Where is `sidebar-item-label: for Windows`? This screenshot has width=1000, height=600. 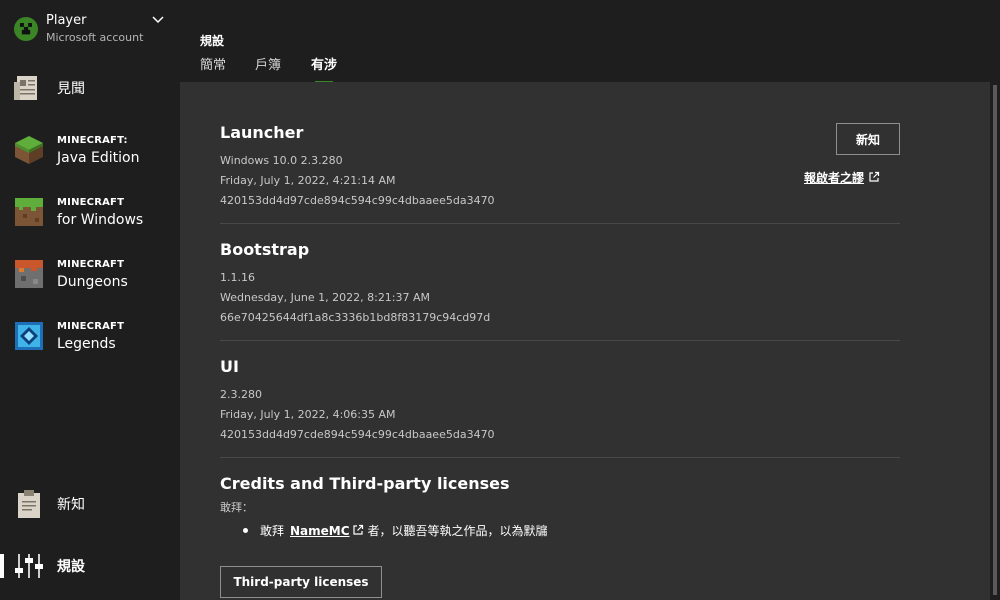 sidebar-item-label: for Windows is located at coordinates (100, 220).